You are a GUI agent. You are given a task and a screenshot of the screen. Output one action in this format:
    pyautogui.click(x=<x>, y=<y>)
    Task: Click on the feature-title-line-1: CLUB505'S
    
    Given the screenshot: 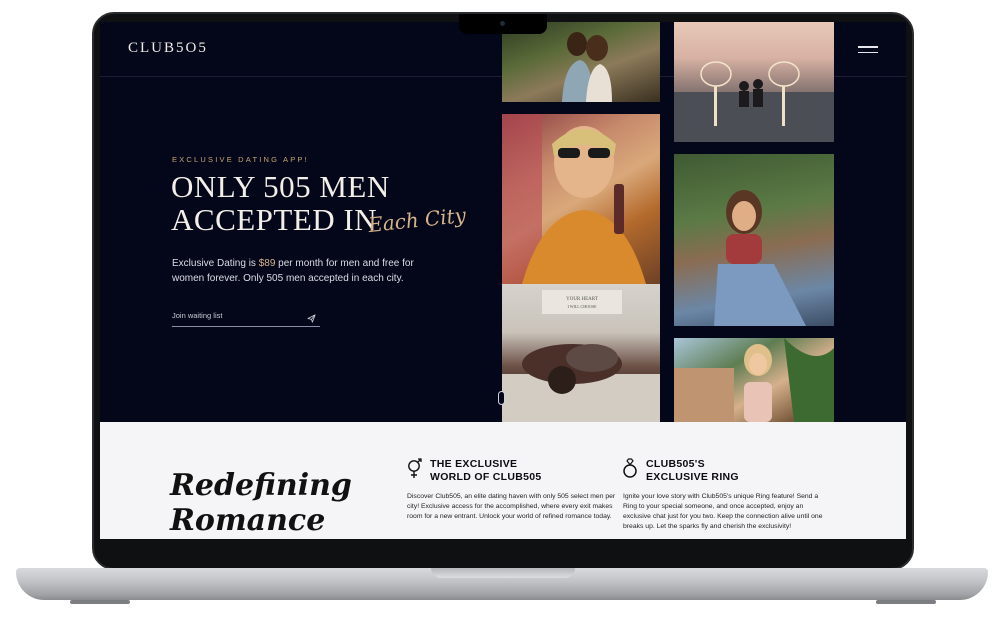 What is the action you would take?
    pyautogui.click(x=675, y=464)
    